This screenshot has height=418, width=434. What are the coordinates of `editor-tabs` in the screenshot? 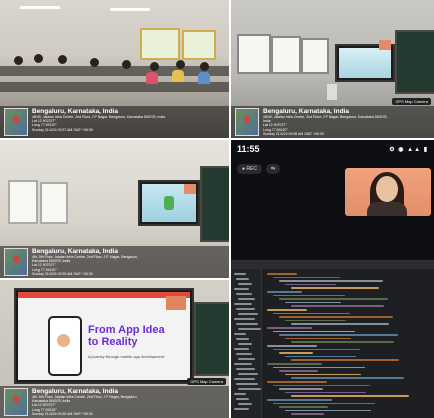 It's located at (332, 265).